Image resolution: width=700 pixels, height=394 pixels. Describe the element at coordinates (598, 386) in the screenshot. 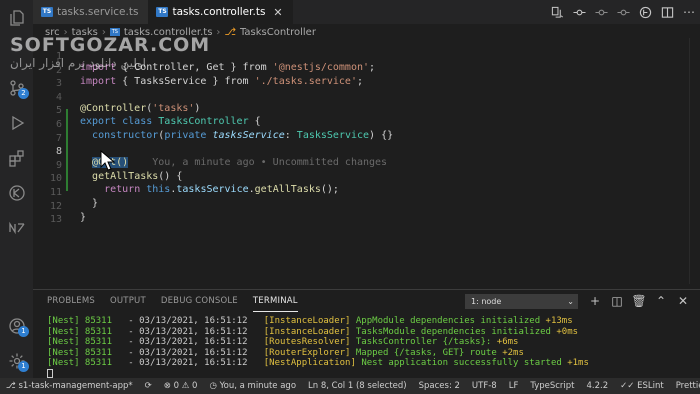

I see `ts-version: 4.2.2` at that location.